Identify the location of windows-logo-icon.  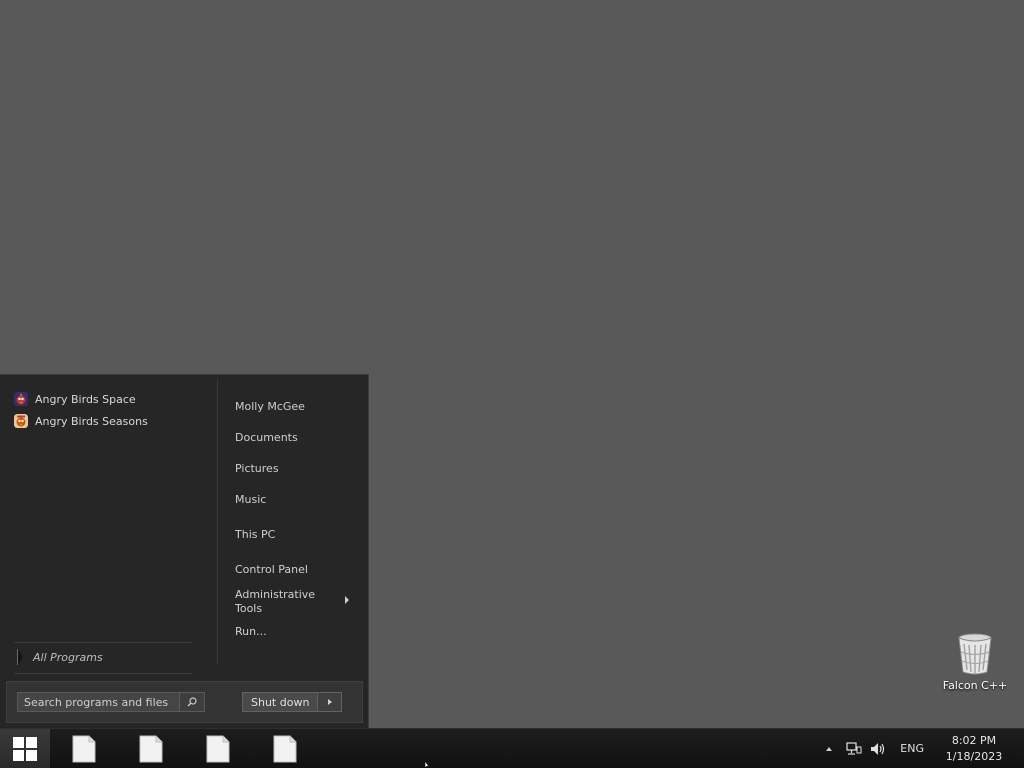
(25, 748).